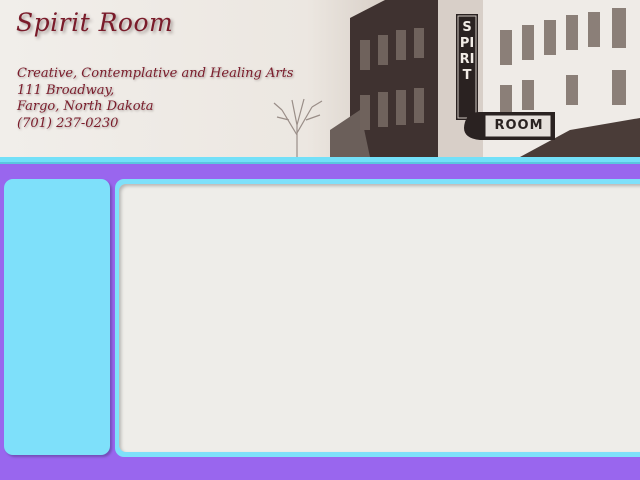 This screenshot has width=640, height=480. What do you see at coordinates (467, 51) in the screenshot?
I see `spirit-sign: SPIRIT` at bounding box center [467, 51].